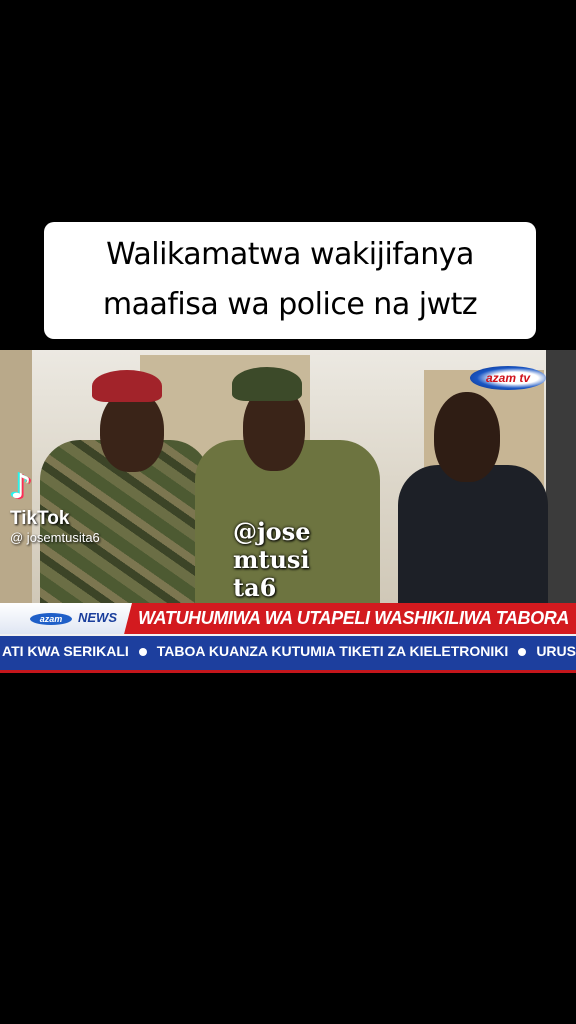 The width and height of the screenshot is (576, 1024). Describe the element at coordinates (272, 559) in the screenshot. I see `username-overlay: @jose mtusi ta6` at that location.